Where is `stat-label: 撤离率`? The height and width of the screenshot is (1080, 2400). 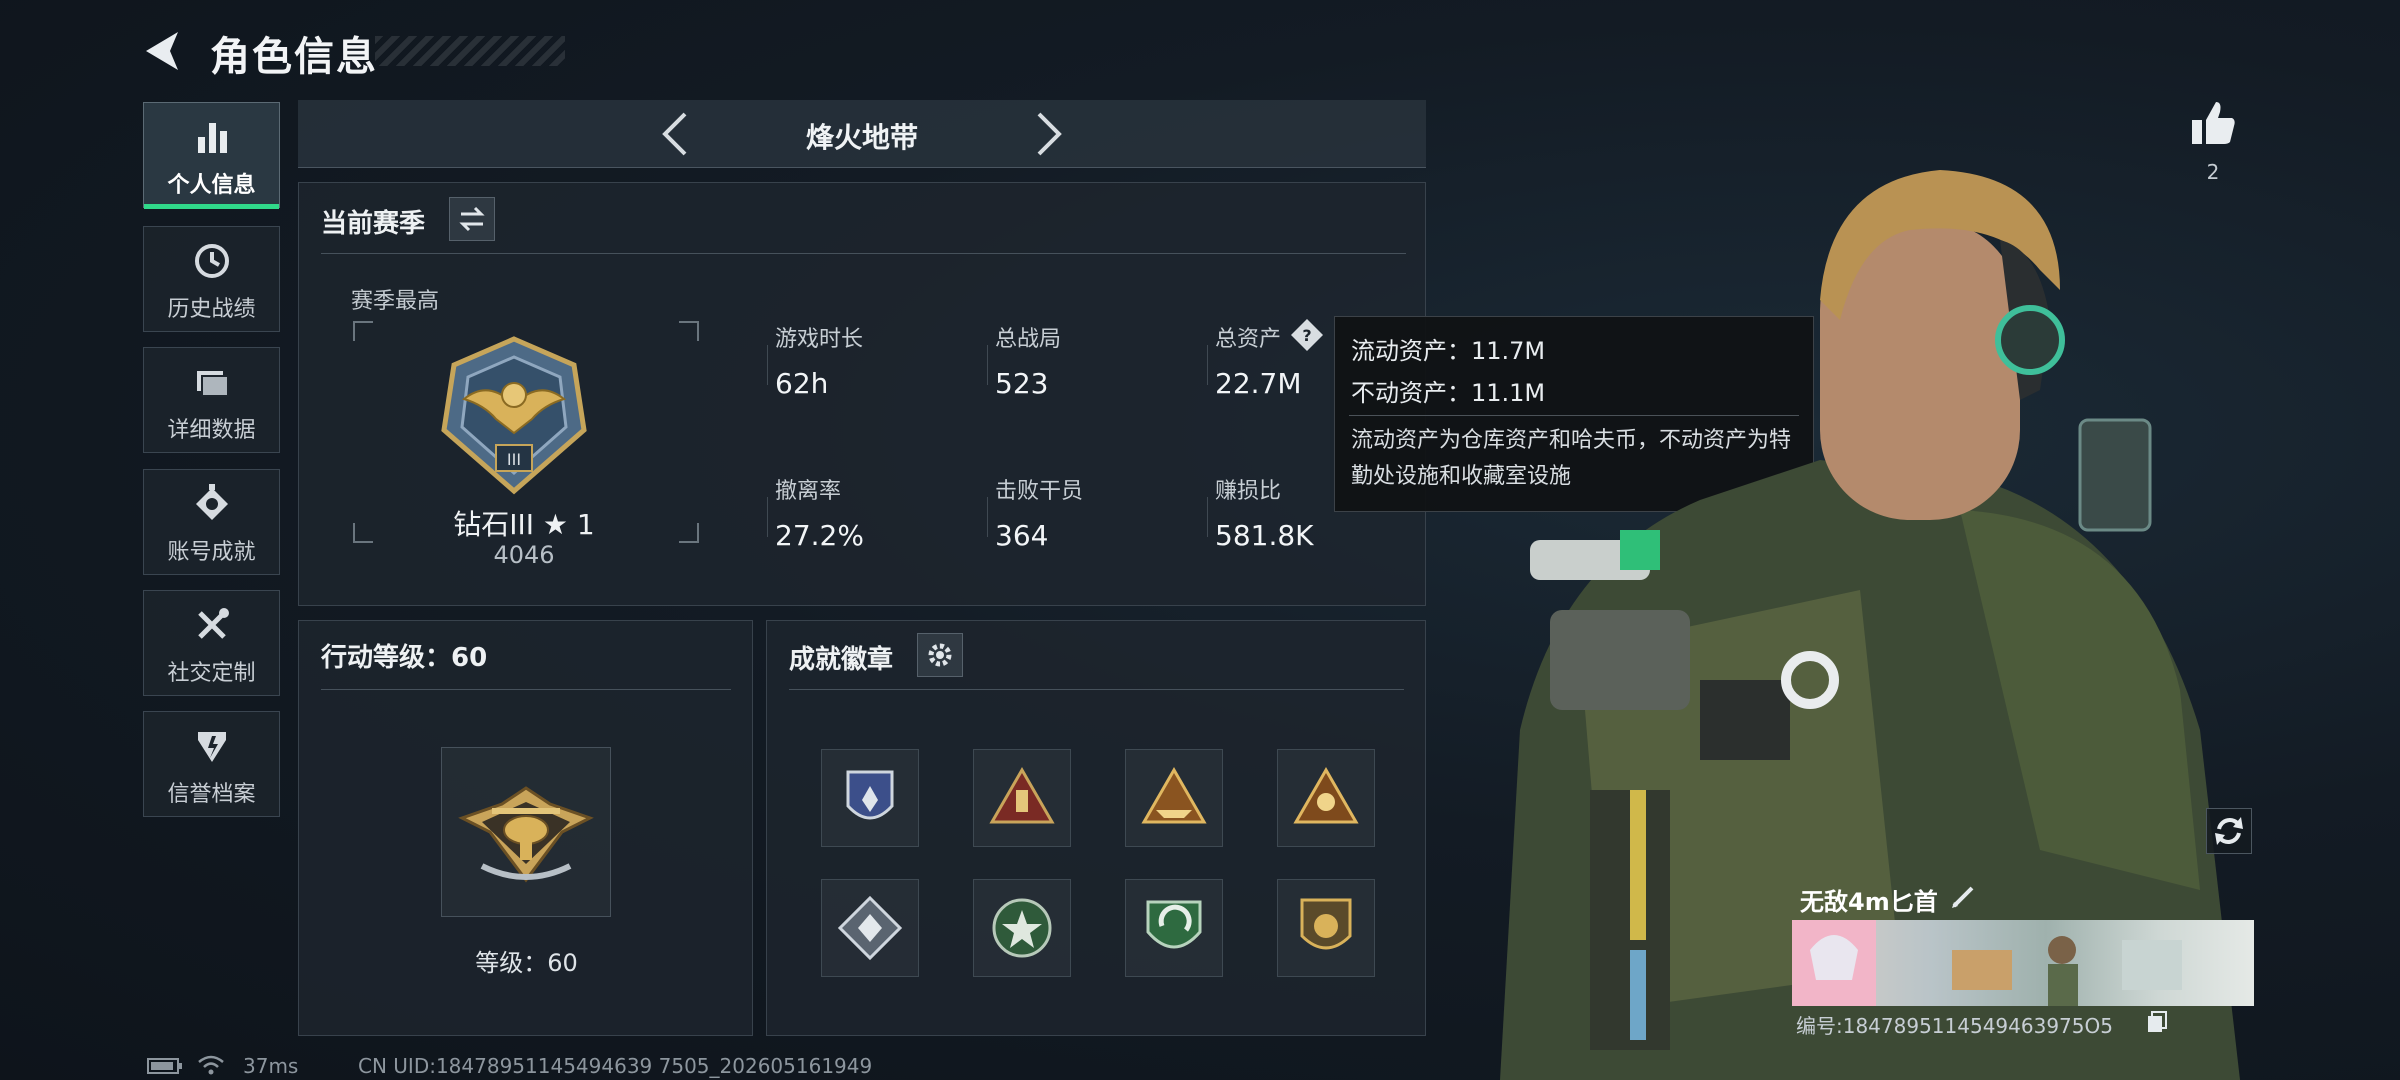
stat-label: 撤离率 is located at coordinates (808, 491).